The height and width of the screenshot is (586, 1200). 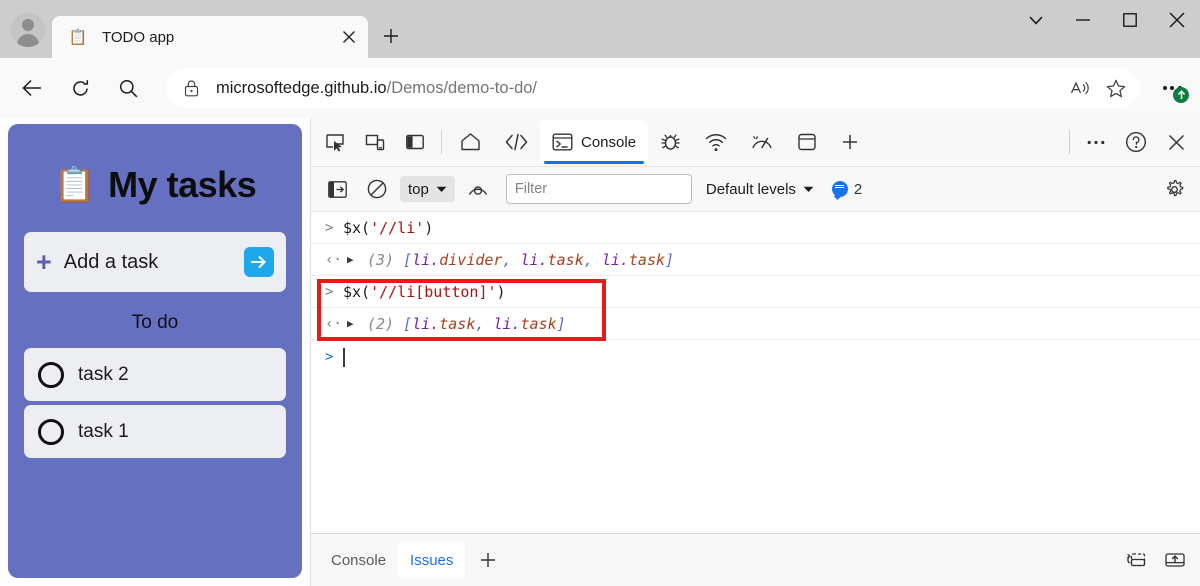 I want to click on browser-settings-menu-button, so click(x=1172, y=88).